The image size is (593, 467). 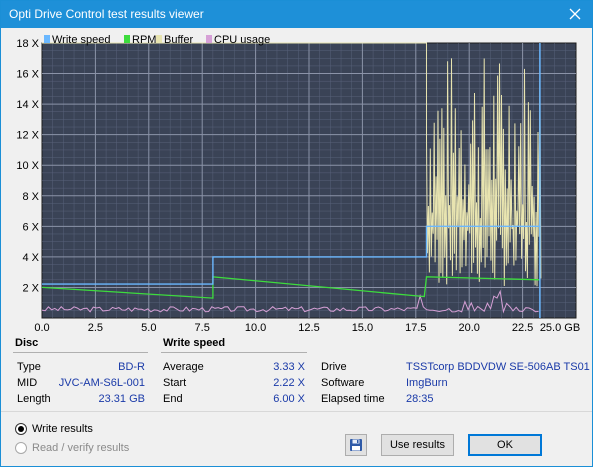 I want to click on disc-mid-value: JVC-AM-S6L-001, so click(x=101, y=383).